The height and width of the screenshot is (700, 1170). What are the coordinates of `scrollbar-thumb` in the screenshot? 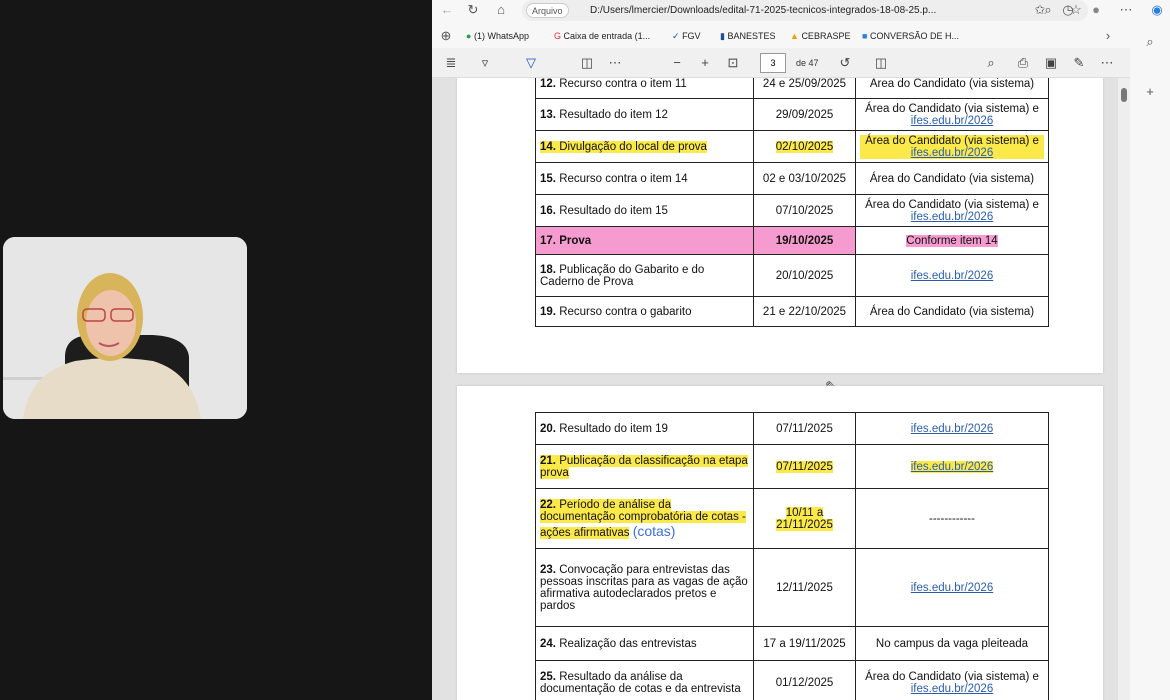 It's located at (1124, 95).